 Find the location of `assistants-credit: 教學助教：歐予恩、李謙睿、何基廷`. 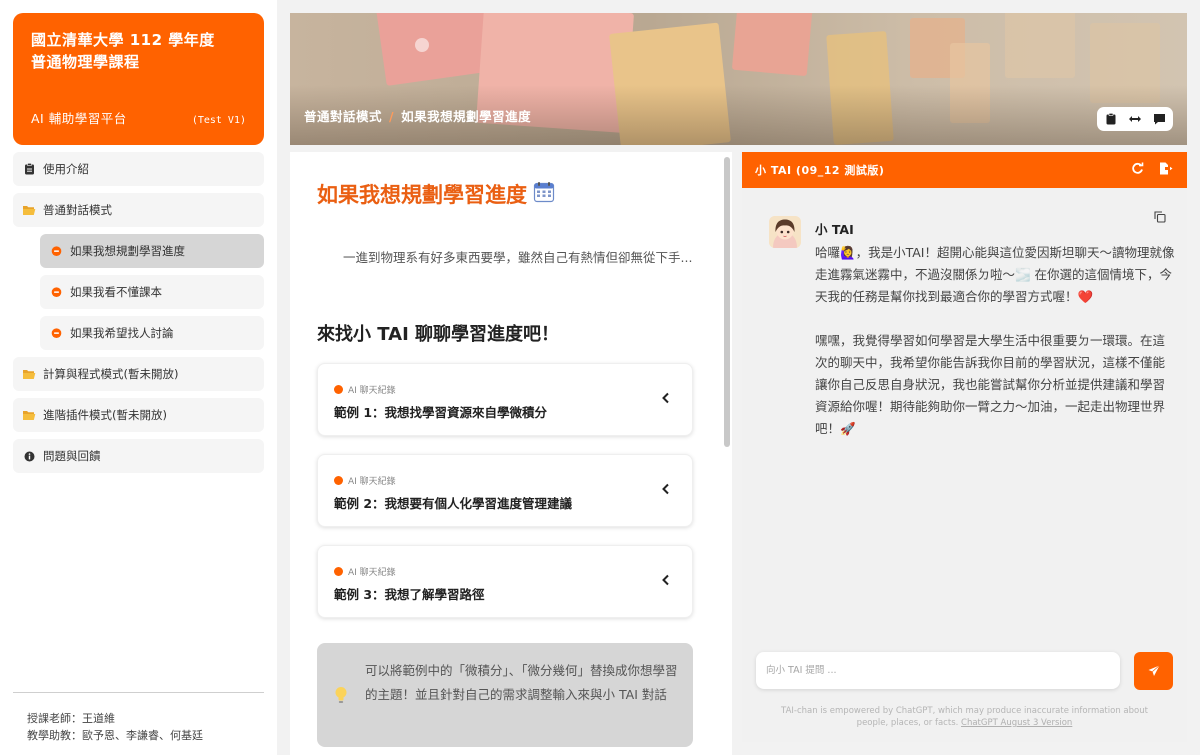

assistants-credit: 教學助教：歐予恩、李謙睿、何基廷 is located at coordinates (115, 735).